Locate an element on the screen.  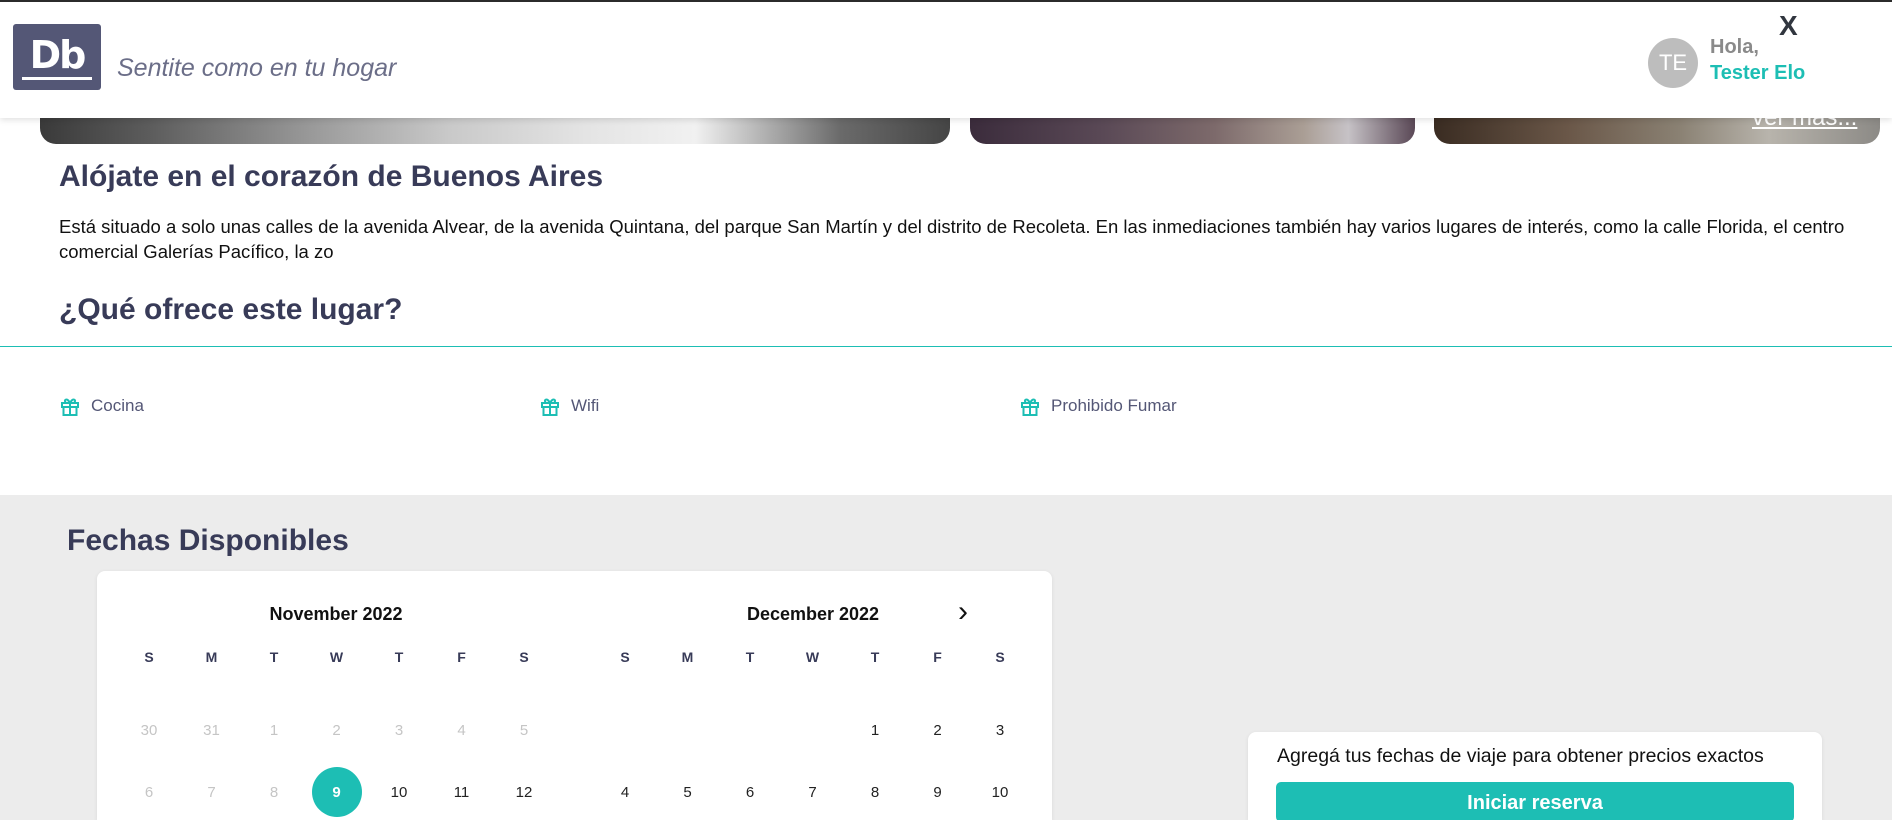
feature-label: Cocina is located at coordinates (117, 405).